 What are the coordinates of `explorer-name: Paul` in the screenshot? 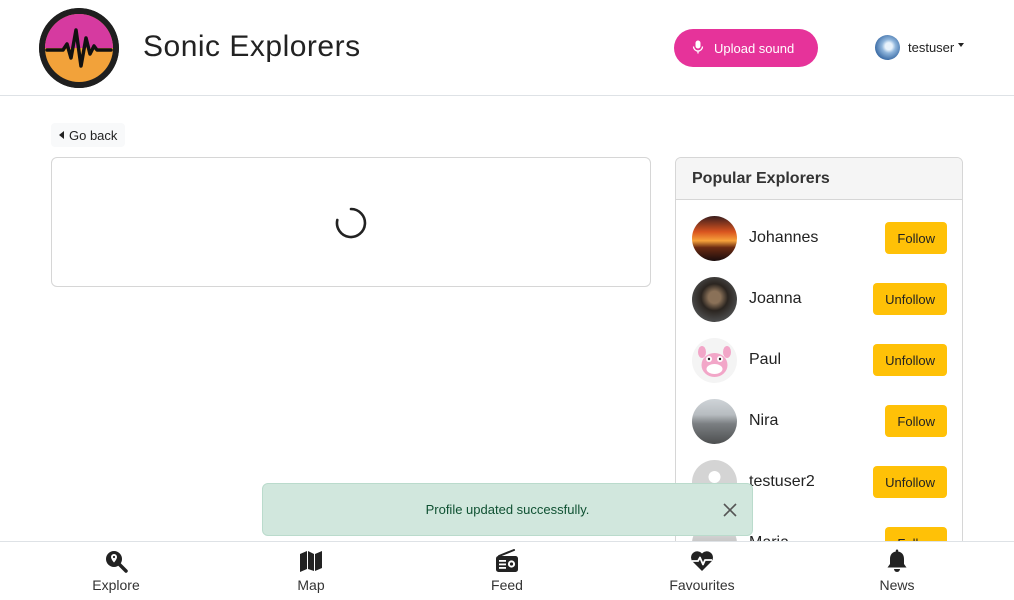 It's located at (811, 360).